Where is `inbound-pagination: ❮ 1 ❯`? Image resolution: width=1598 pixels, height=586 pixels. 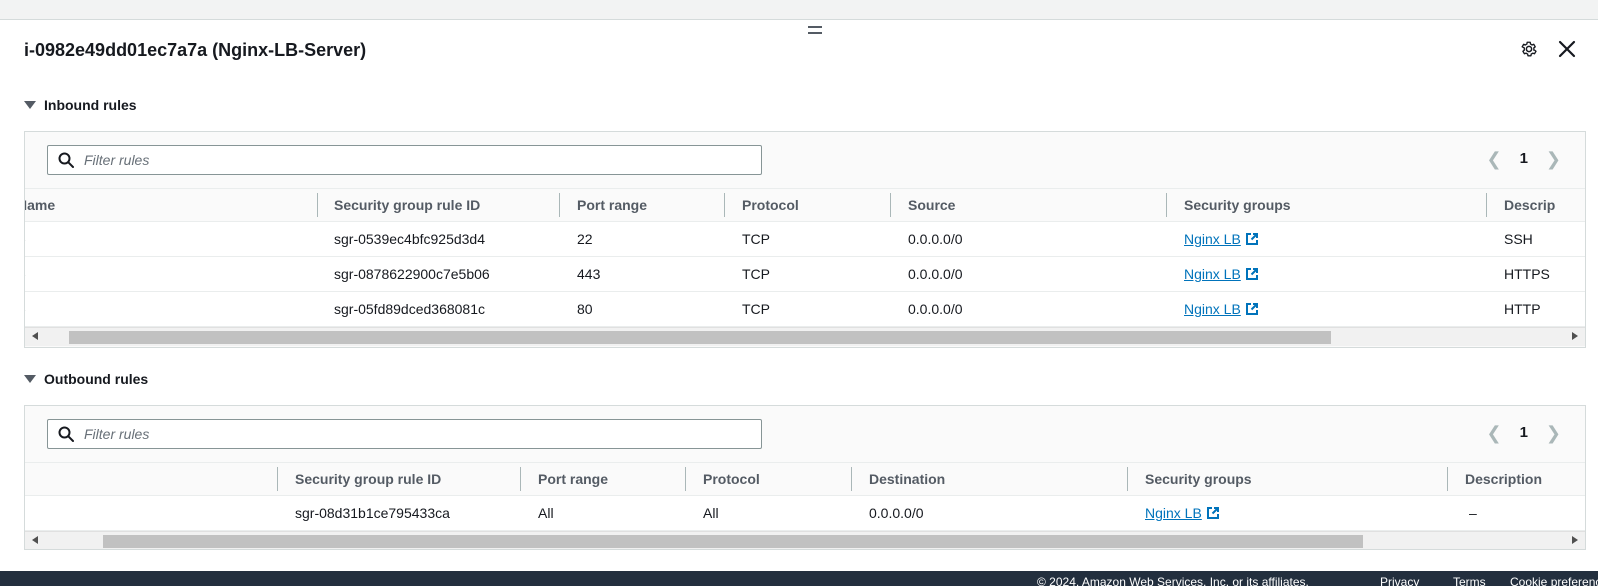
inbound-pagination: ❮ 1 ❯ is located at coordinates (1523, 159).